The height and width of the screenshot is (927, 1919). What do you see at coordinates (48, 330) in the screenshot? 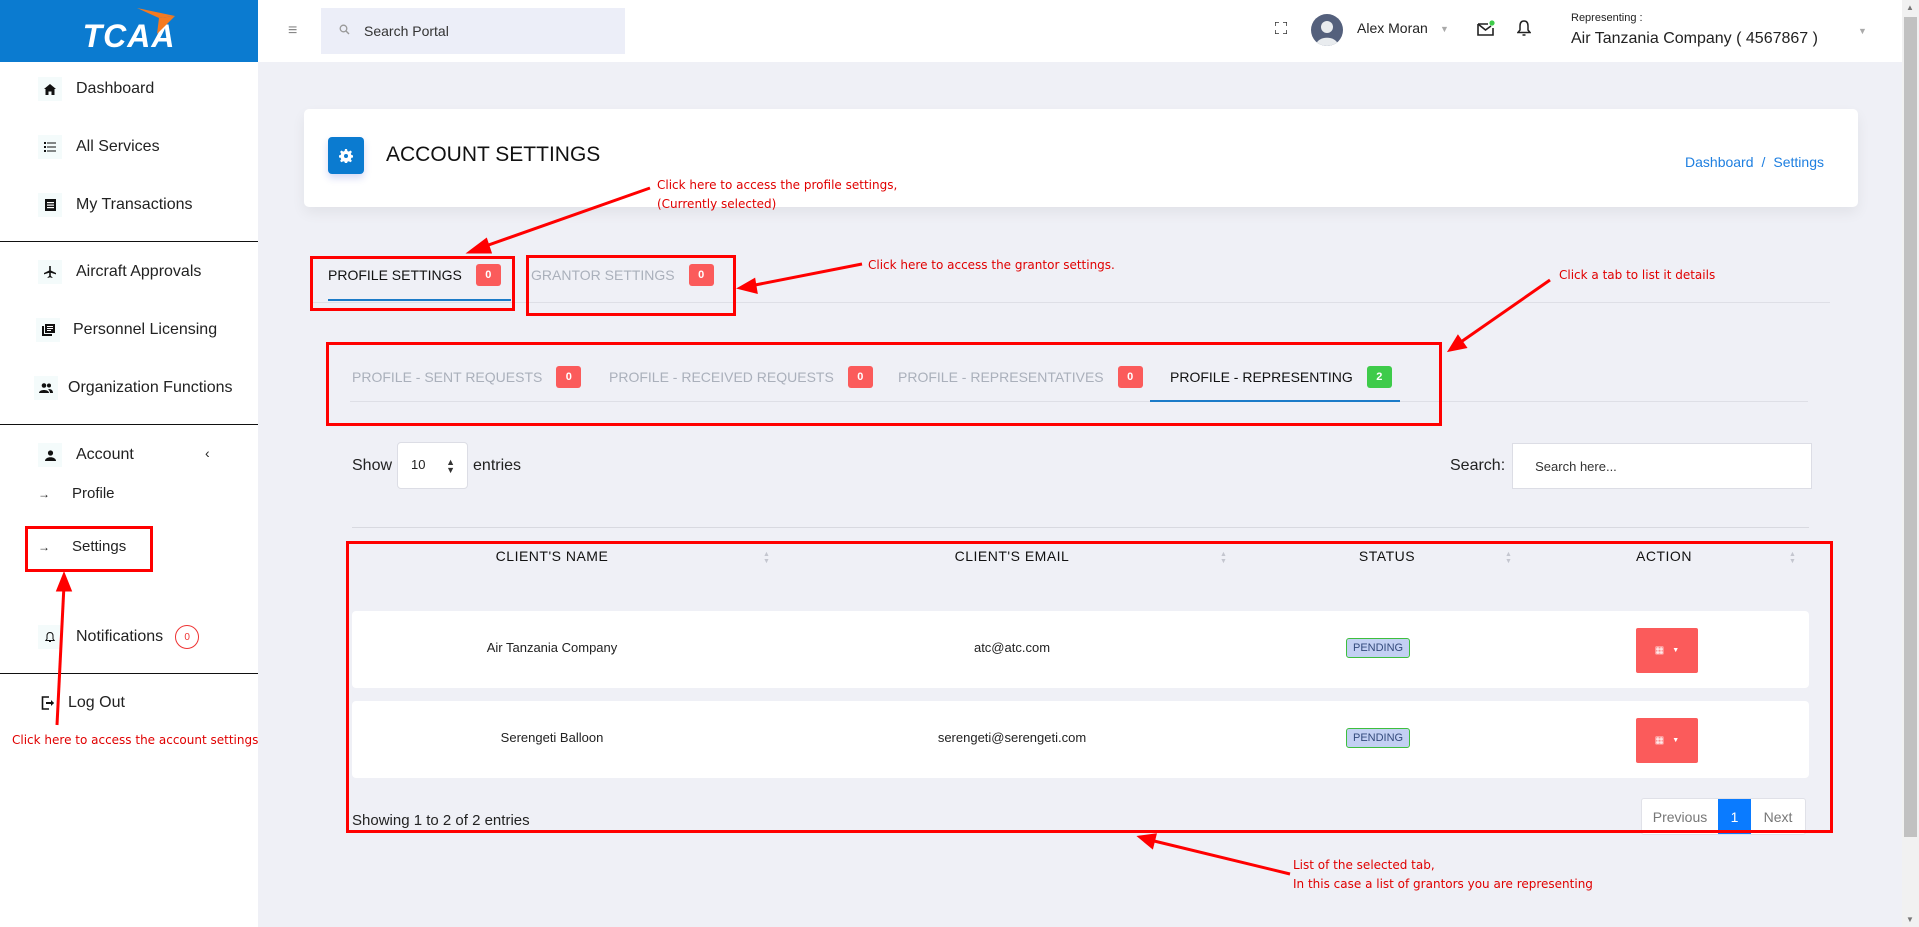
I see `license-icon` at bounding box center [48, 330].